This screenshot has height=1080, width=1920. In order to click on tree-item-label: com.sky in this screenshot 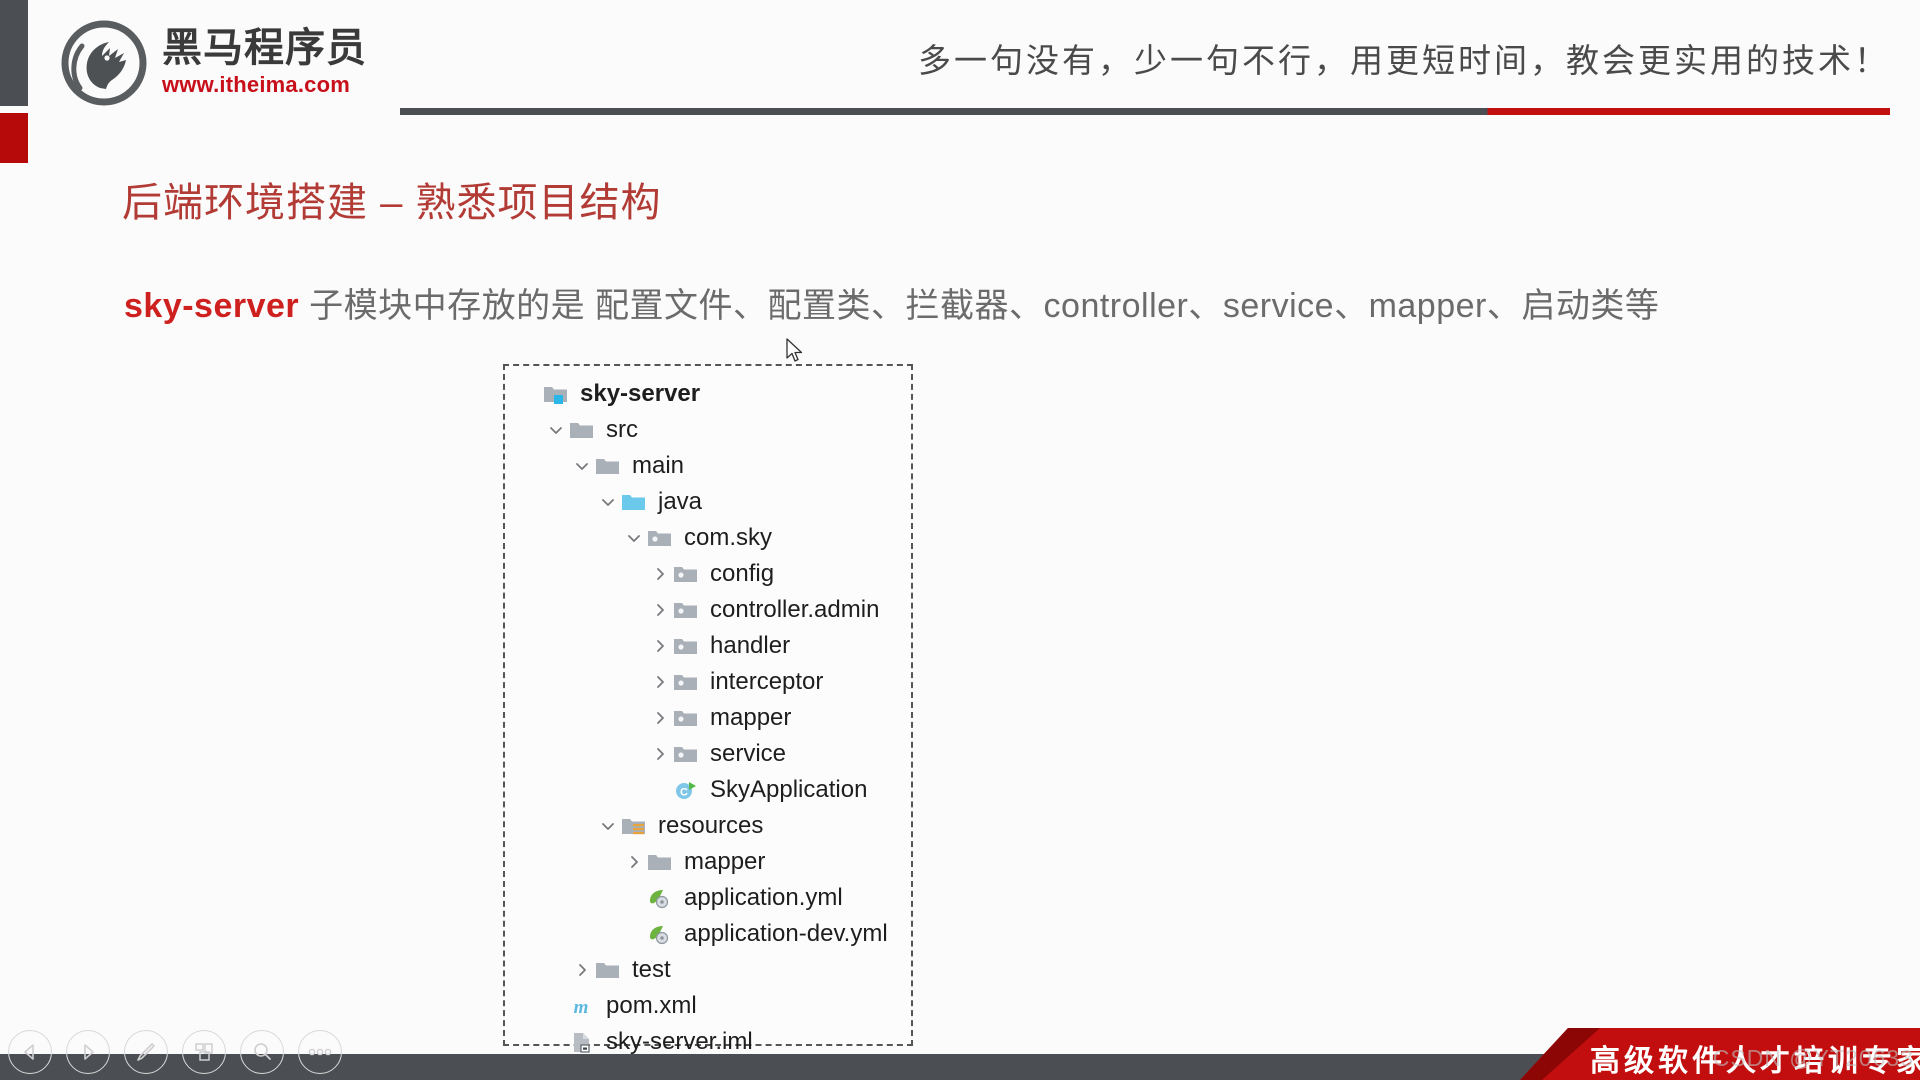, I will do `click(728, 537)`.